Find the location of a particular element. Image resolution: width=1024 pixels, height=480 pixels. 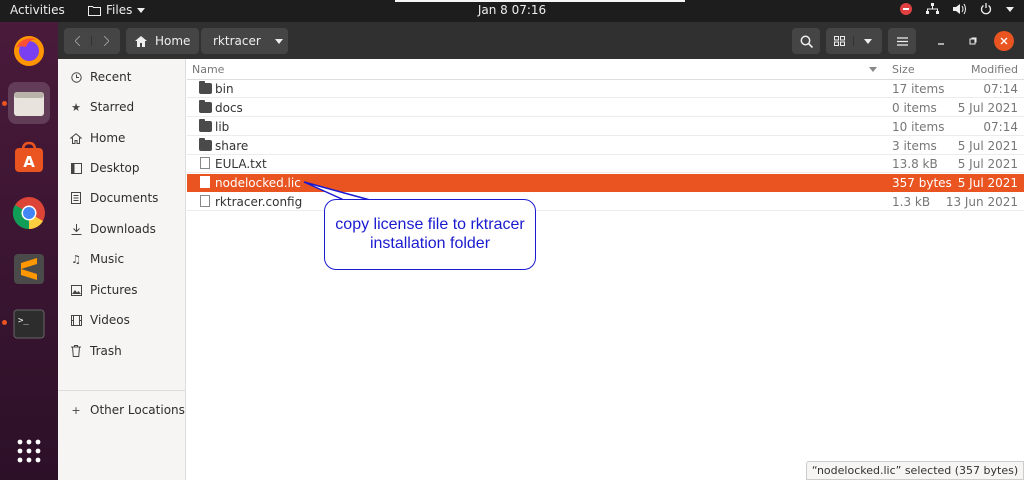

sidebar-item-recent: Recent is located at coordinates (122, 77).